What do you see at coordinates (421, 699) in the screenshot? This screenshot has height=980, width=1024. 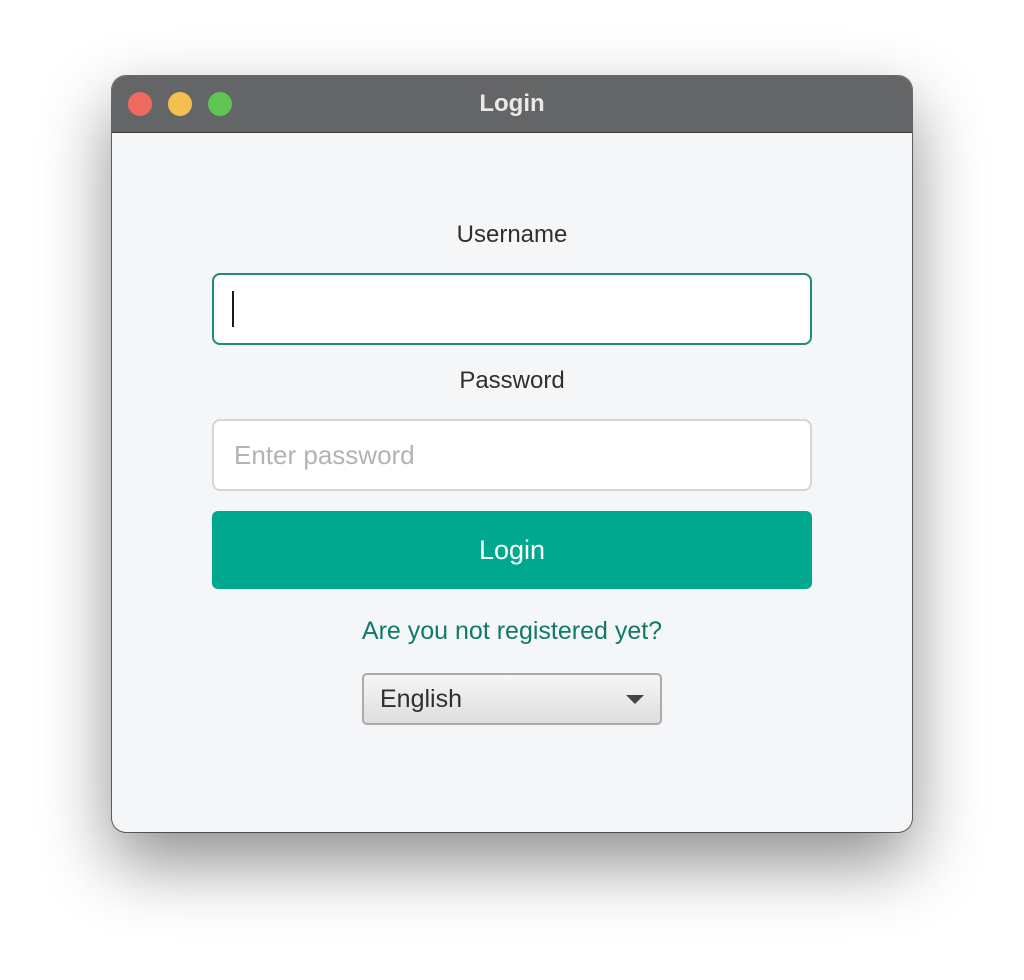 I see `language-select-value: English` at bounding box center [421, 699].